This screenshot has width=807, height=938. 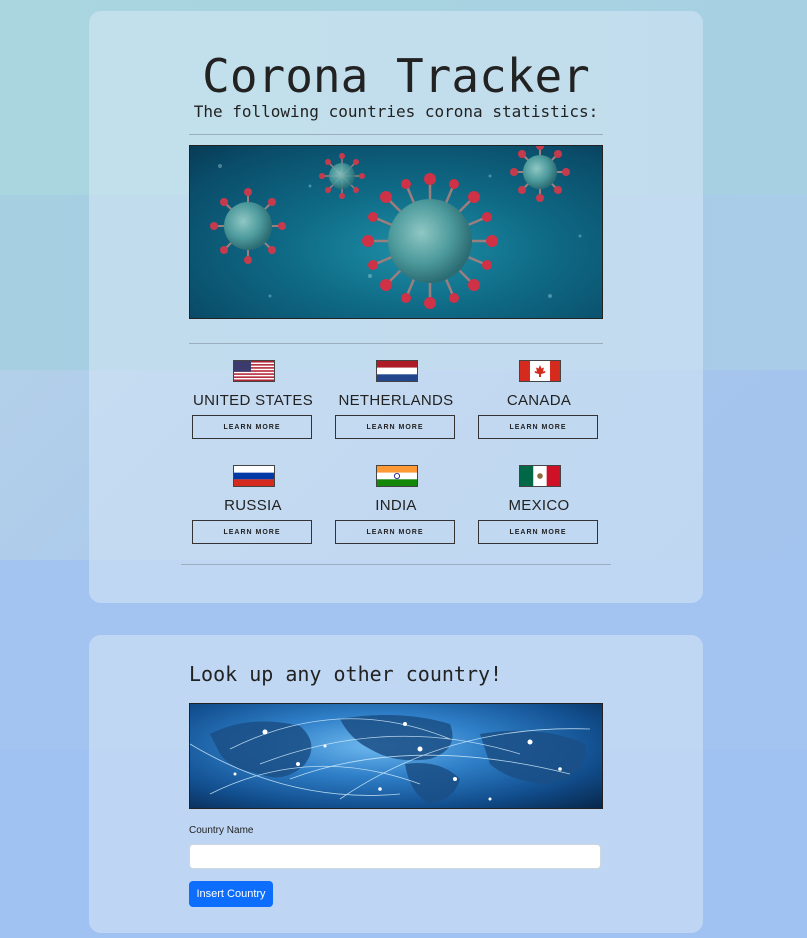 I want to click on country-name-input, so click(x=395, y=856).